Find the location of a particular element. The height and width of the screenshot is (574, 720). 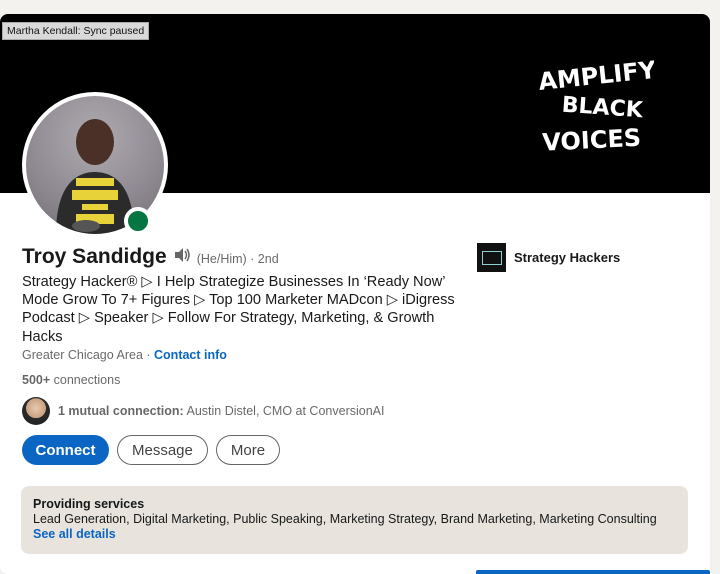

name-row: Troy Sandidge (He/Him) · 2nd is located at coordinates (150, 257).